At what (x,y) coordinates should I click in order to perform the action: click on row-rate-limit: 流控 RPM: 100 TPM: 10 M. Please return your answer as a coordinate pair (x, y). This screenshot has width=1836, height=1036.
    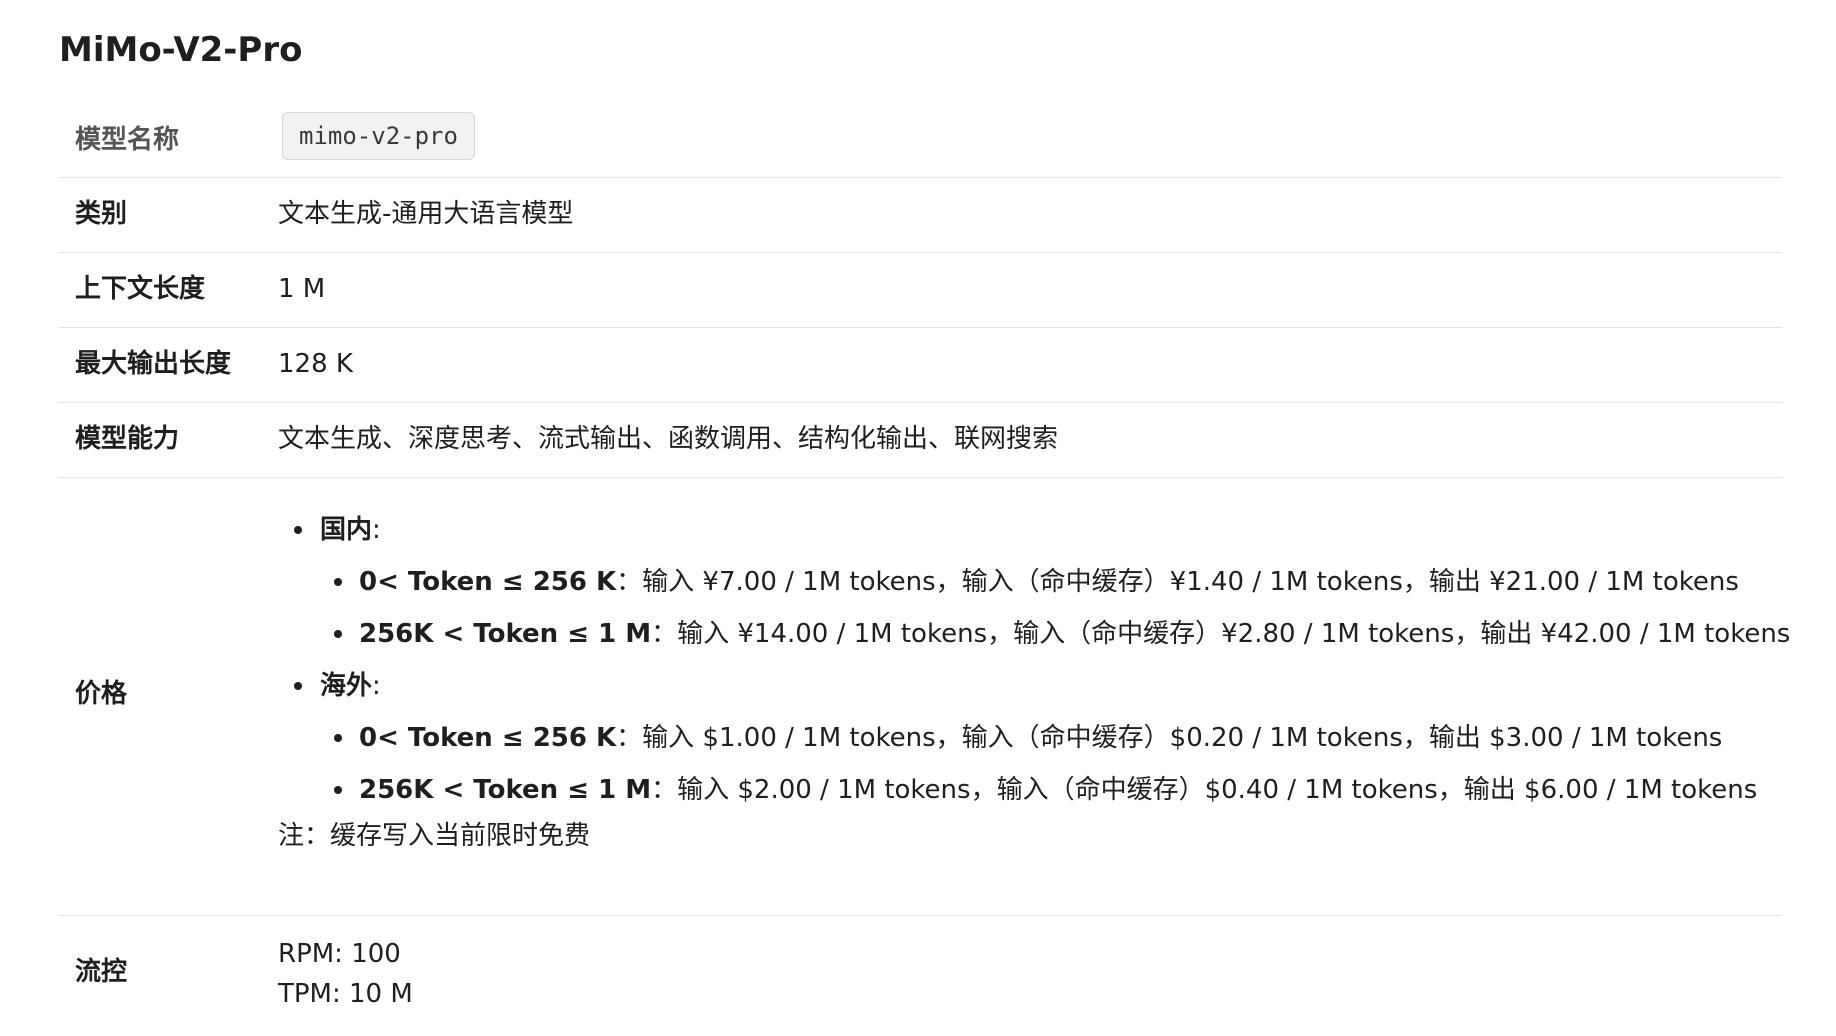
    Looking at the image, I should click on (920, 971).